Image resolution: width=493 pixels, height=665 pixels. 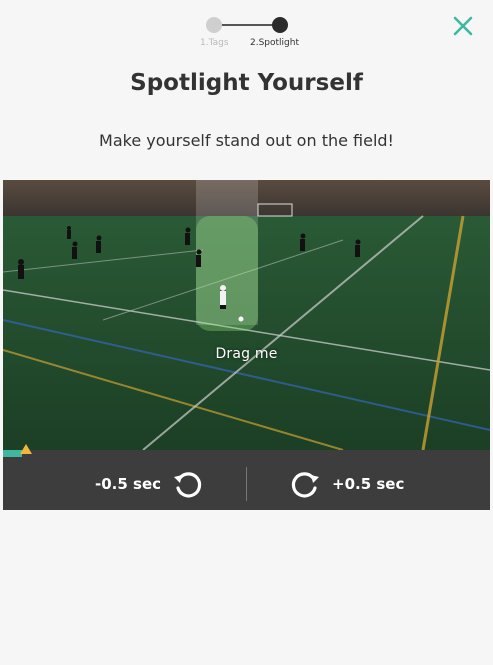 What do you see at coordinates (246, 354) in the screenshot?
I see `drag-hint: Drag me` at bounding box center [246, 354].